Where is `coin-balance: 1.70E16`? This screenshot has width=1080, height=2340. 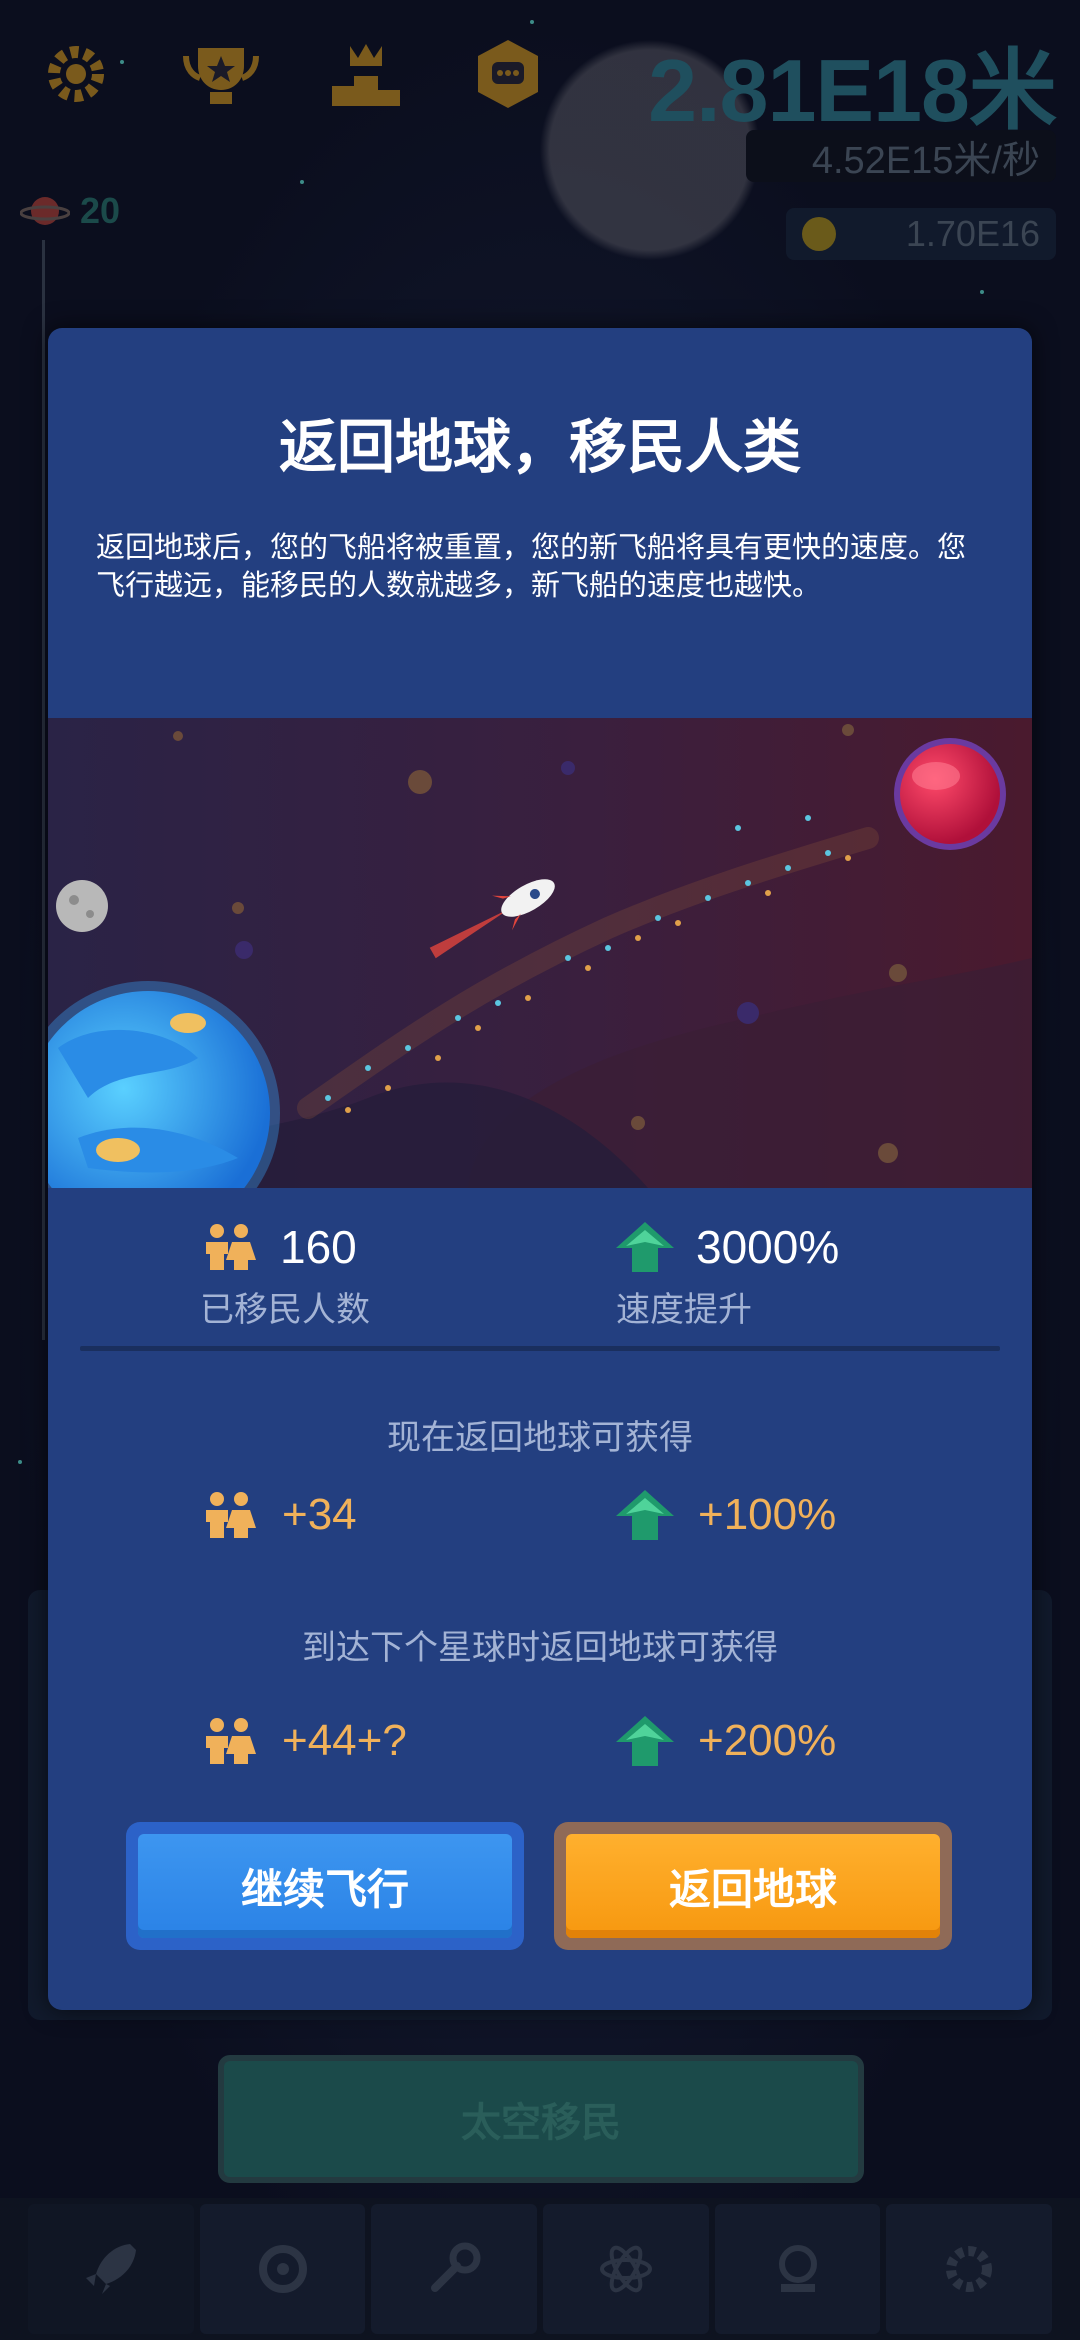 coin-balance: 1.70E16 is located at coordinates (921, 234).